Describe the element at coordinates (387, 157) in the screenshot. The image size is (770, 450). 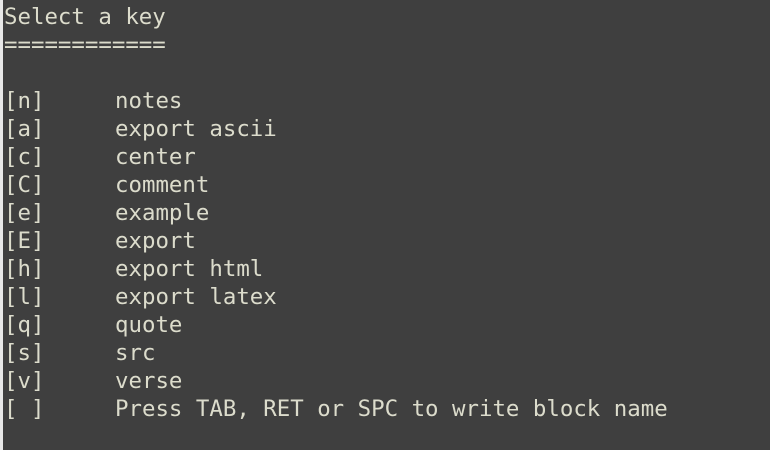
I see `menu-item-center: [c] center` at that location.